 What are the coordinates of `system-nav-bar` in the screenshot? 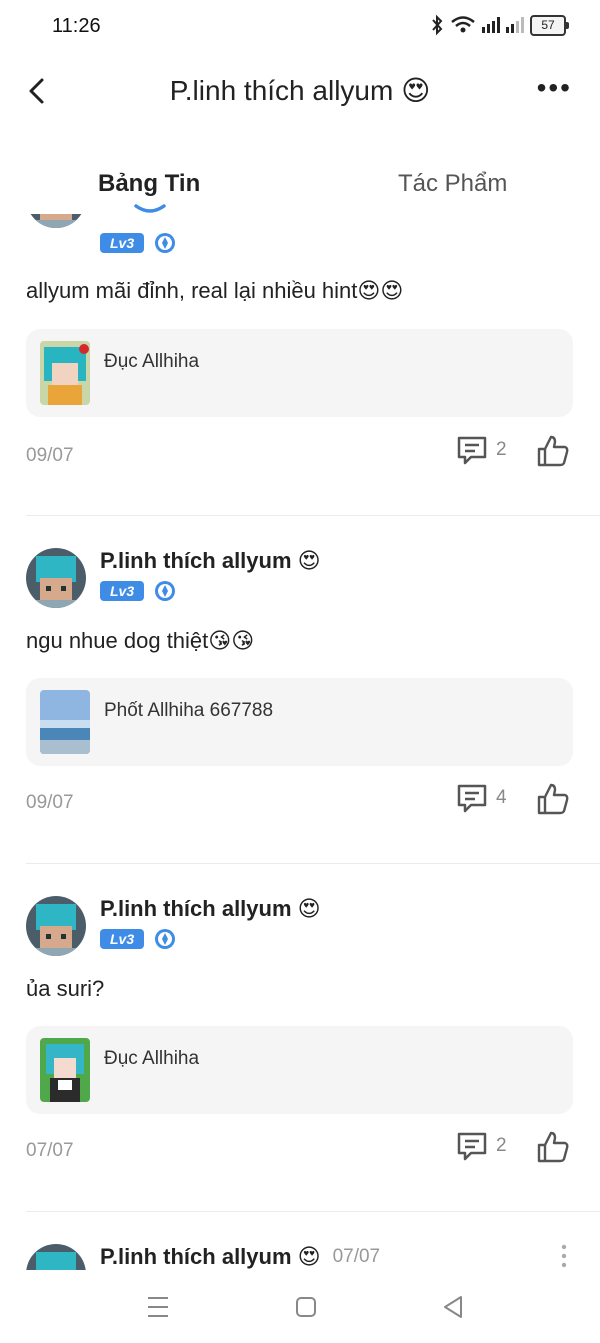 It's located at (300, 1306).